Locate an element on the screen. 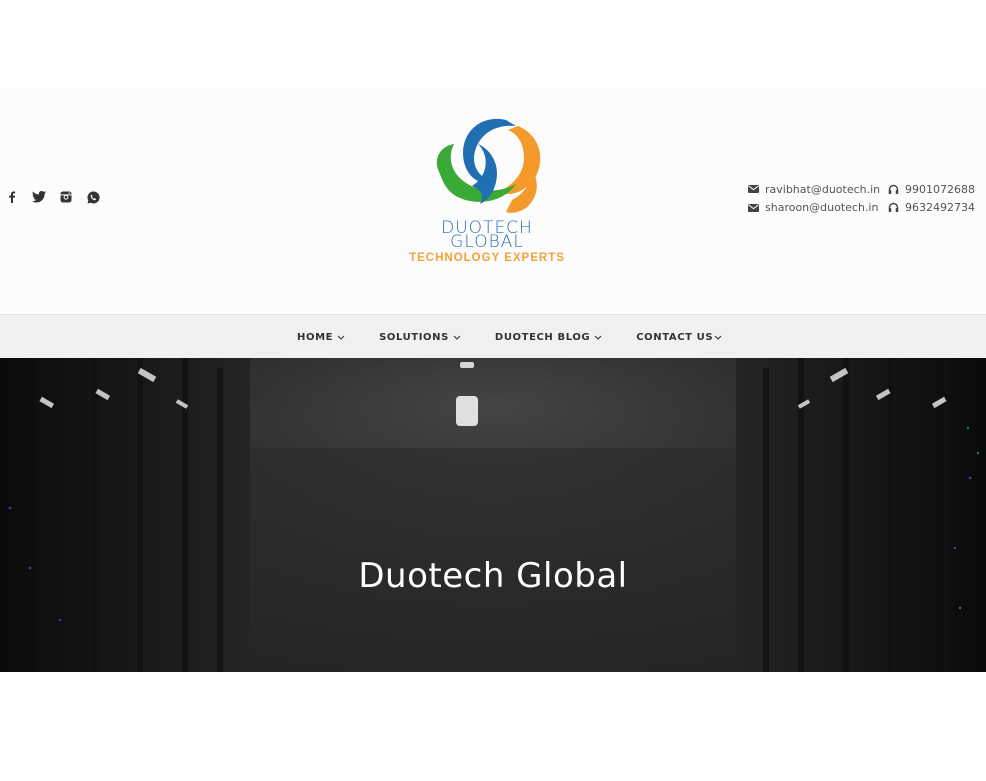 This screenshot has width=986, height=781. nav-item-contact: CONTACT US is located at coordinates (679, 337).